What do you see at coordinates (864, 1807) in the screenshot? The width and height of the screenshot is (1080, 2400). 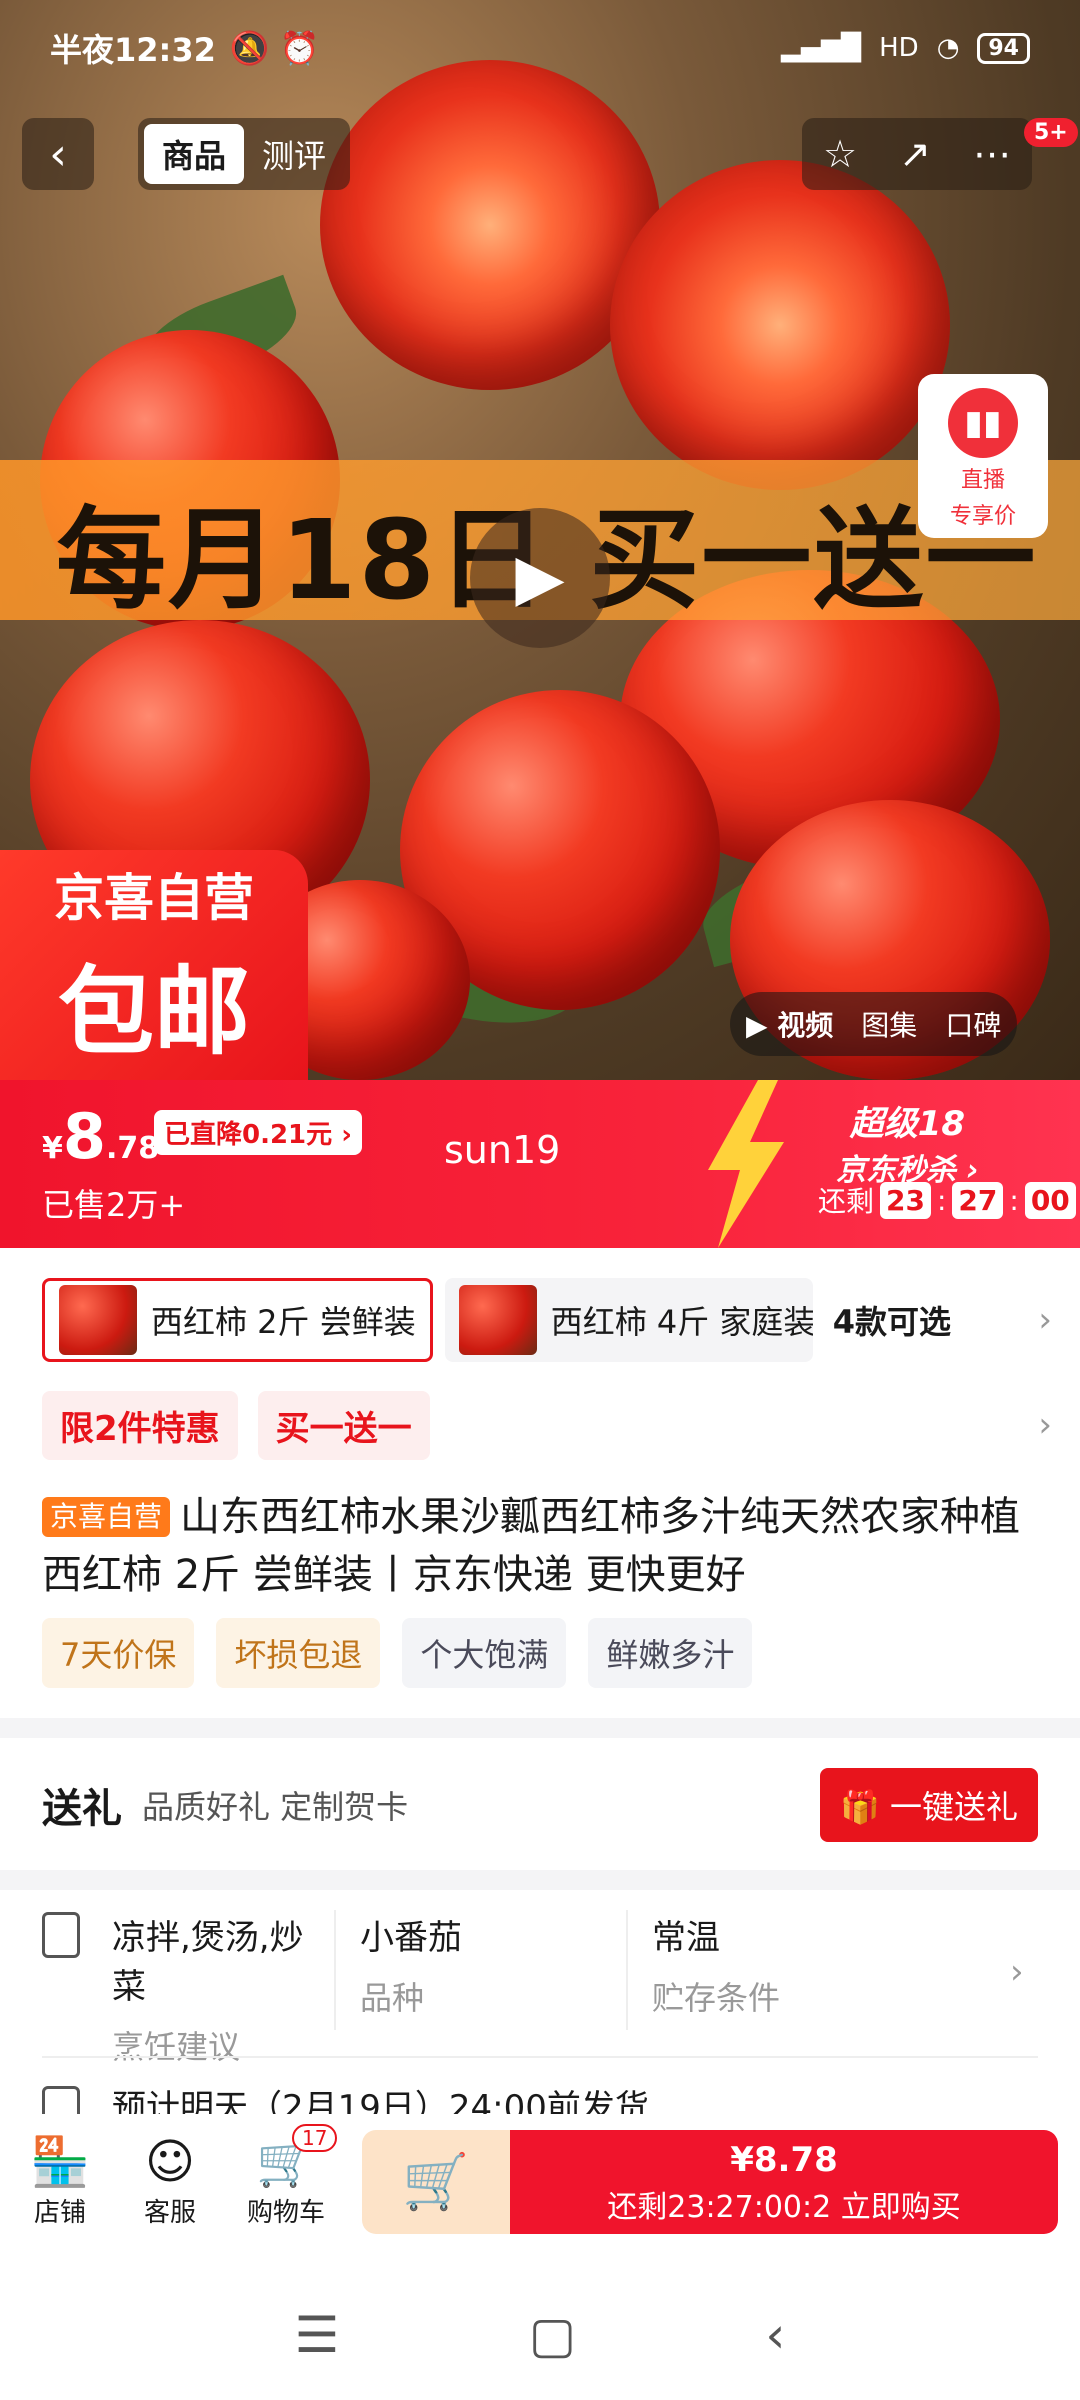 I see `gift-icon: 🎁` at bounding box center [864, 1807].